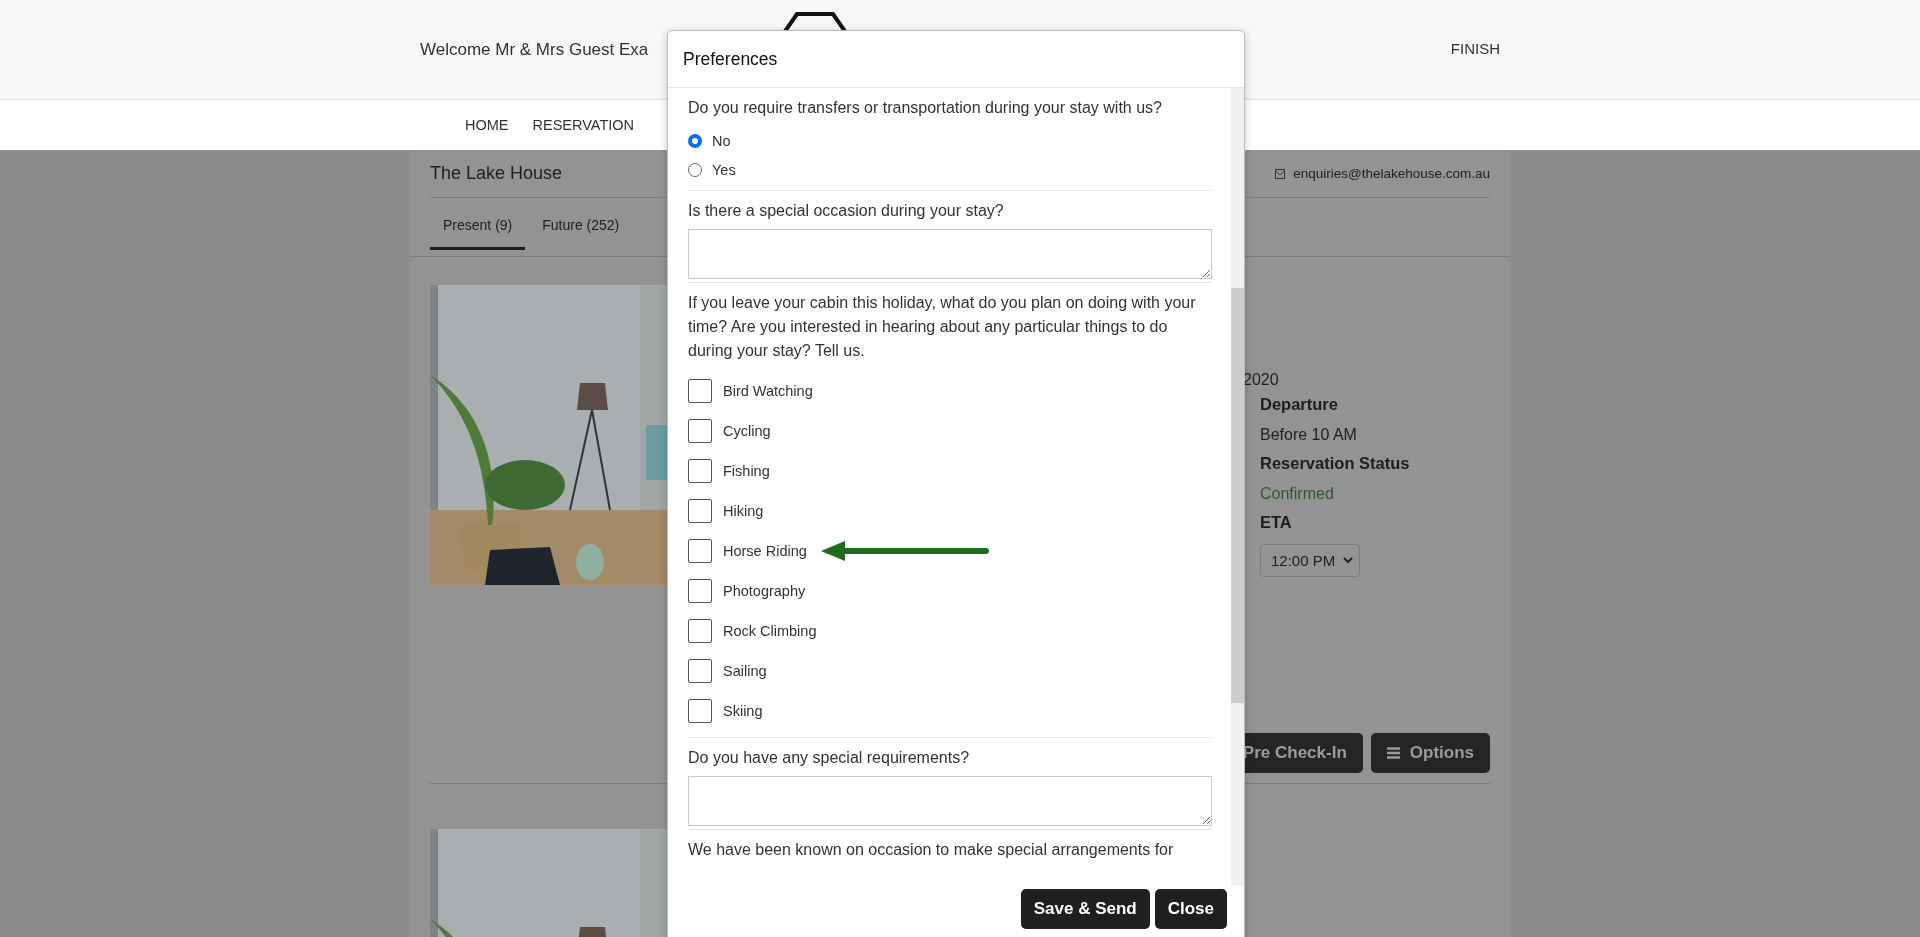 The width and height of the screenshot is (1920, 937). Describe the element at coordinates (950, 511) in the screenshot. I see `checkbox-option: Hiking` at that location.